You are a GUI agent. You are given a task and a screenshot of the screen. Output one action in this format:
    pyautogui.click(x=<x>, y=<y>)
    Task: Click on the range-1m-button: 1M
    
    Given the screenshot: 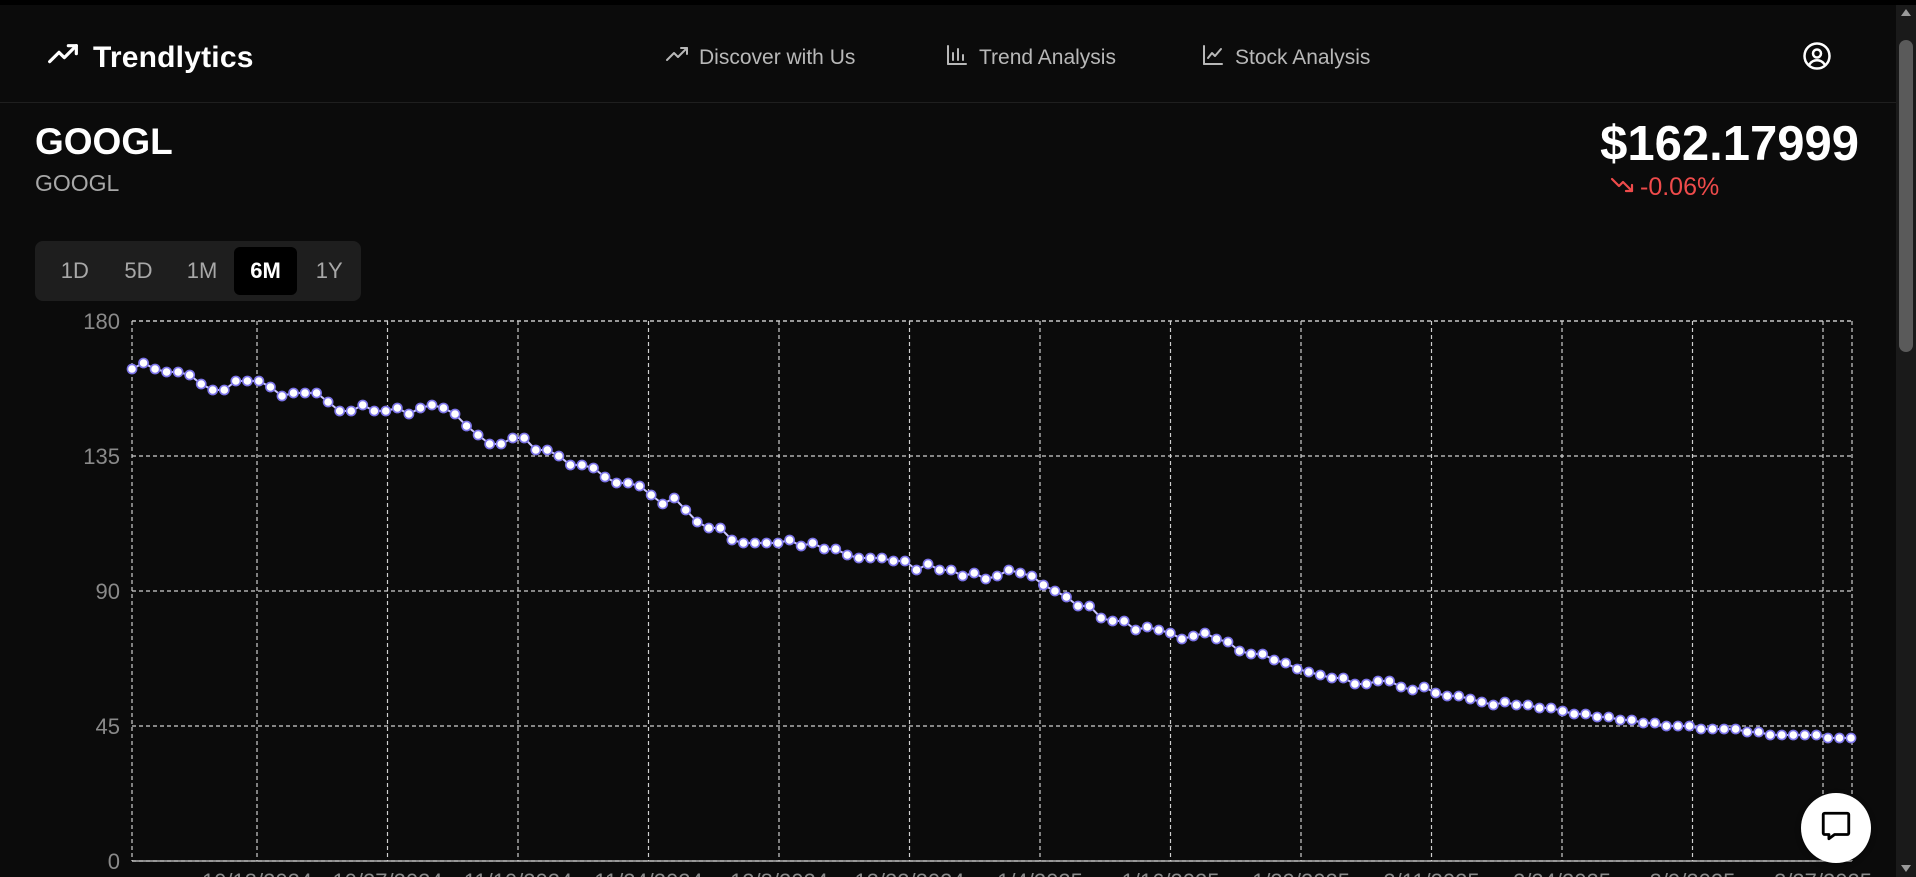 What is the action you would take?
    pyautogui.click(x=202, y=271)
    